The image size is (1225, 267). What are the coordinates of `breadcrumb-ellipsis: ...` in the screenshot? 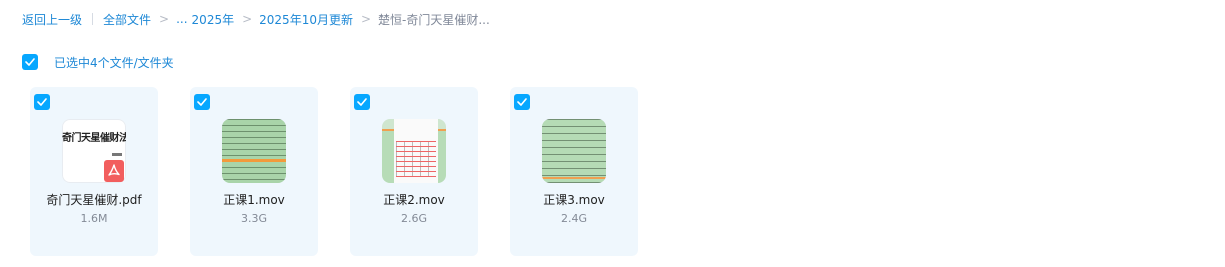 It's located at (181, 19).